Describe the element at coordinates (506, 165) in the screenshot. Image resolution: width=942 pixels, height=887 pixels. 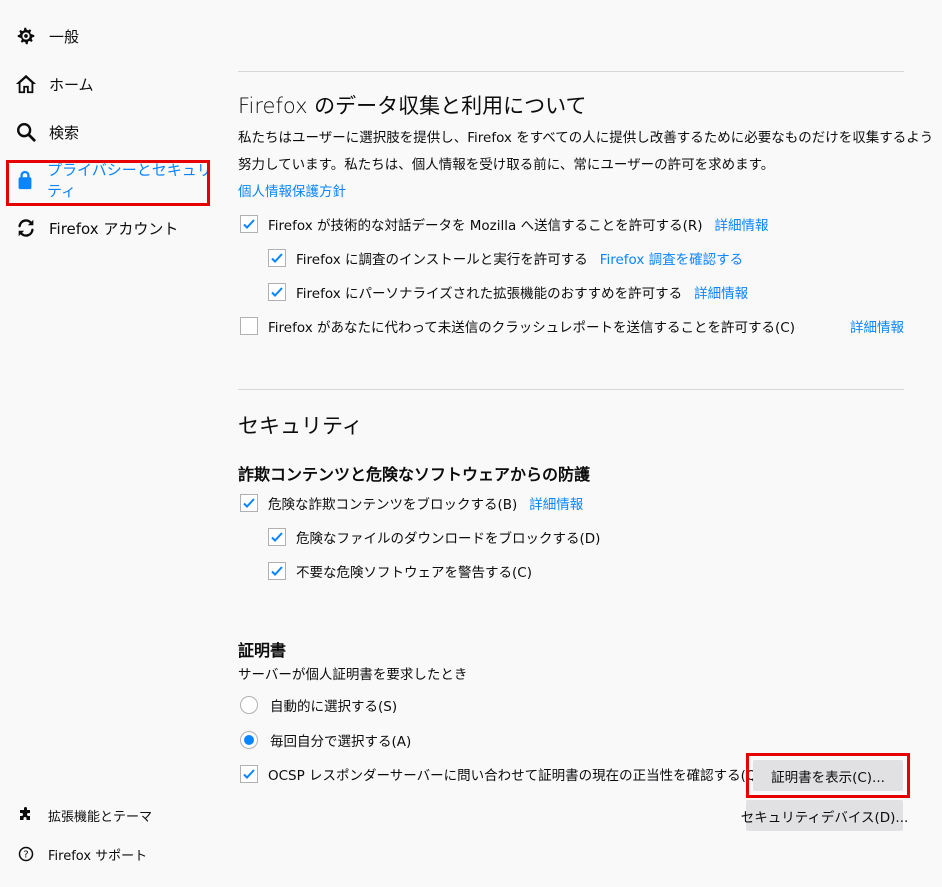
I see `data-collection-desc-2: 努力しています。私たちは、個人情報を受け取る前に、常にユーザーの許可を求めます。` at that location.